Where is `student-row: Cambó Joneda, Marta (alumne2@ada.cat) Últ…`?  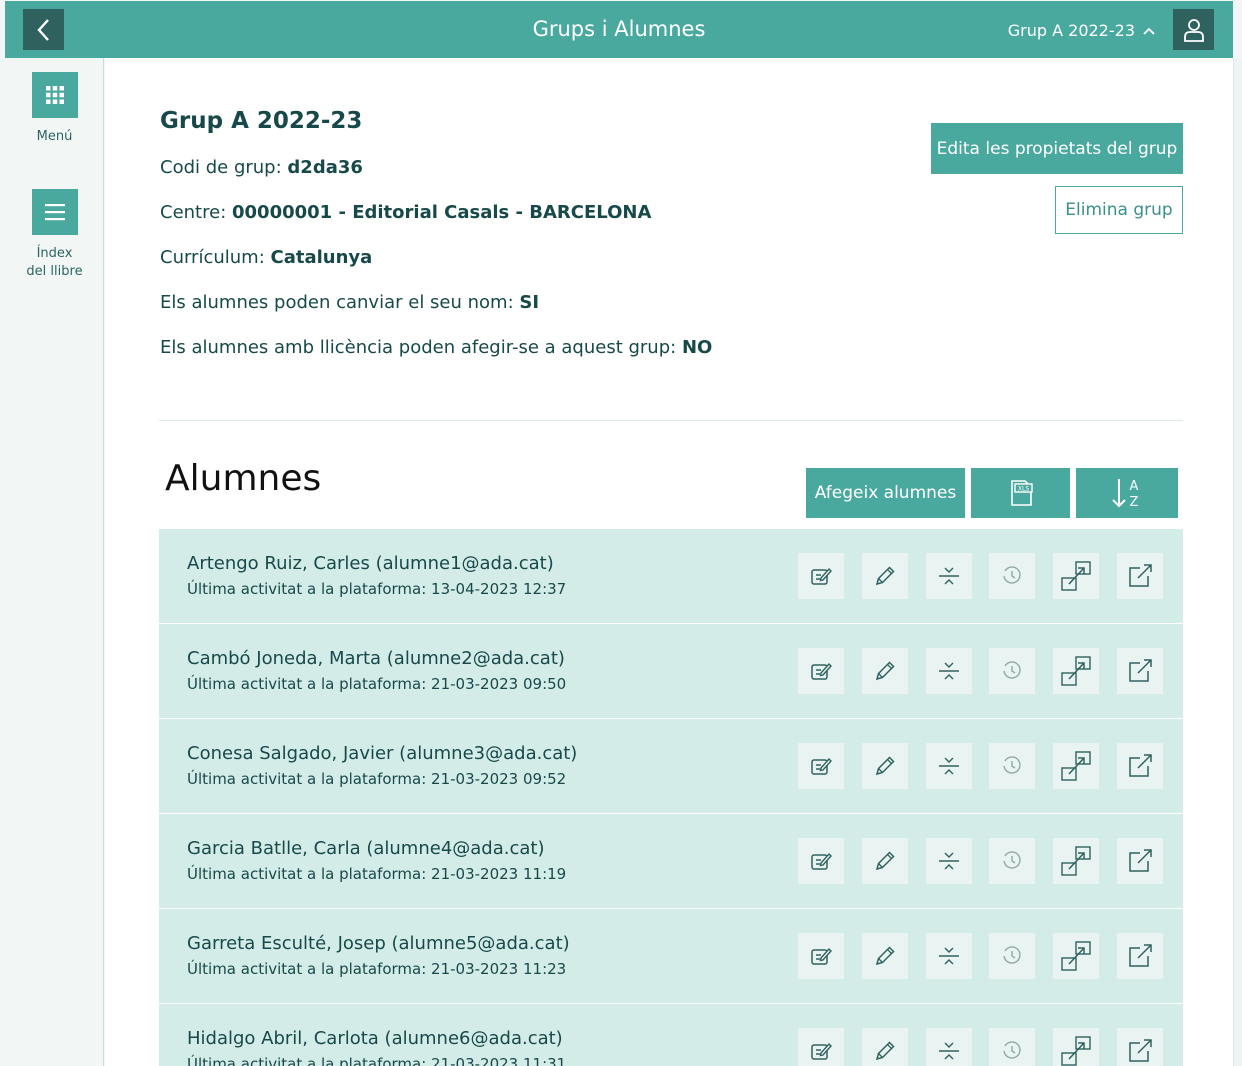 student-row: Cambó Joneda, Marta (alumne2@ada.cat) Últ… is located at coordinates (671, 671).